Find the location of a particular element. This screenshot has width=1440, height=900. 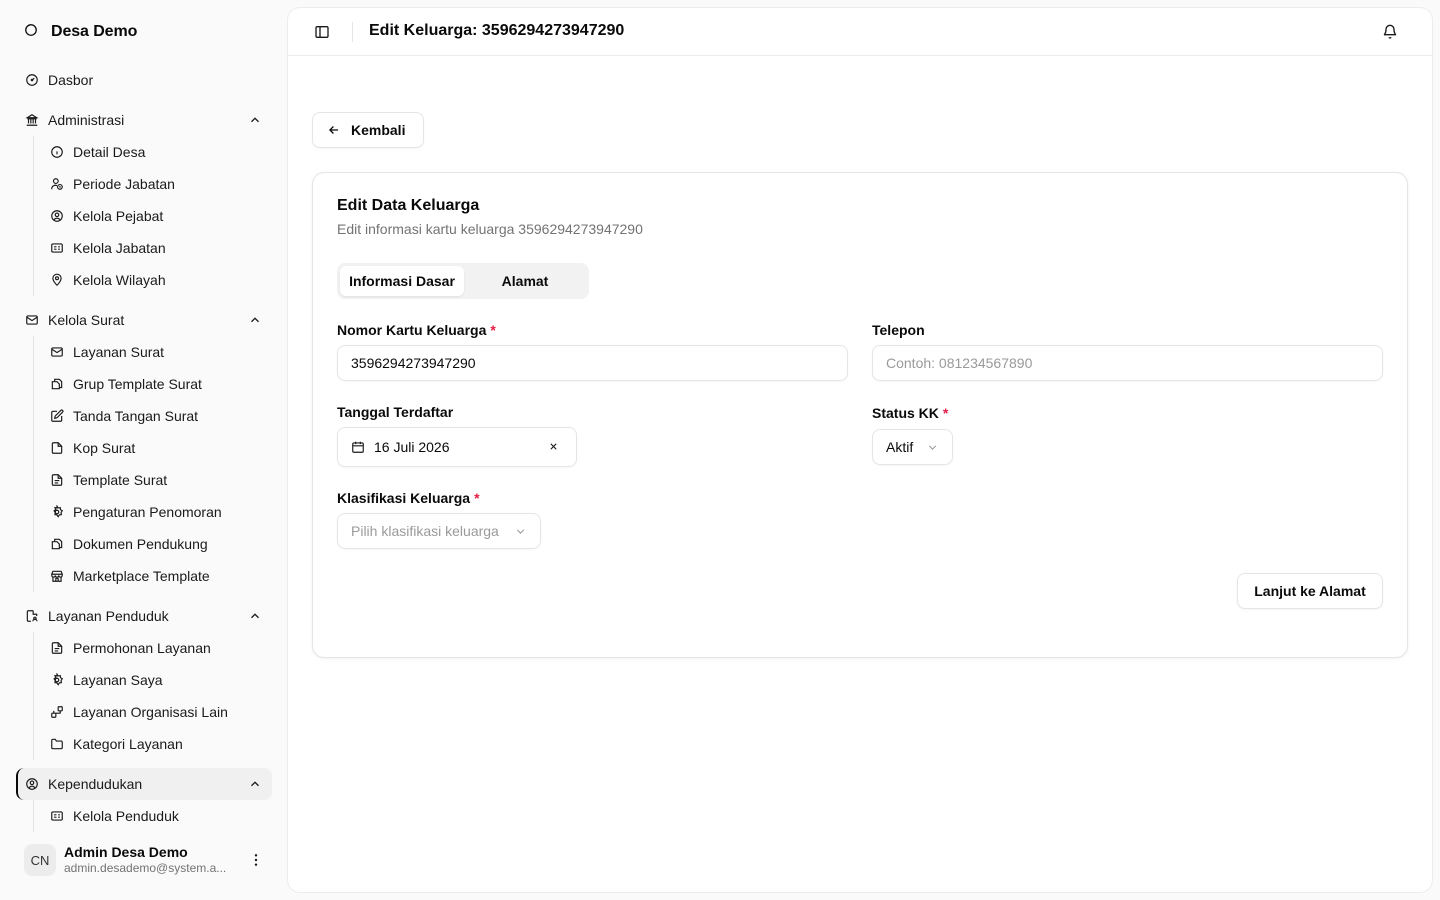

back-button-label: Kembali is located at coordinates (378, 130).